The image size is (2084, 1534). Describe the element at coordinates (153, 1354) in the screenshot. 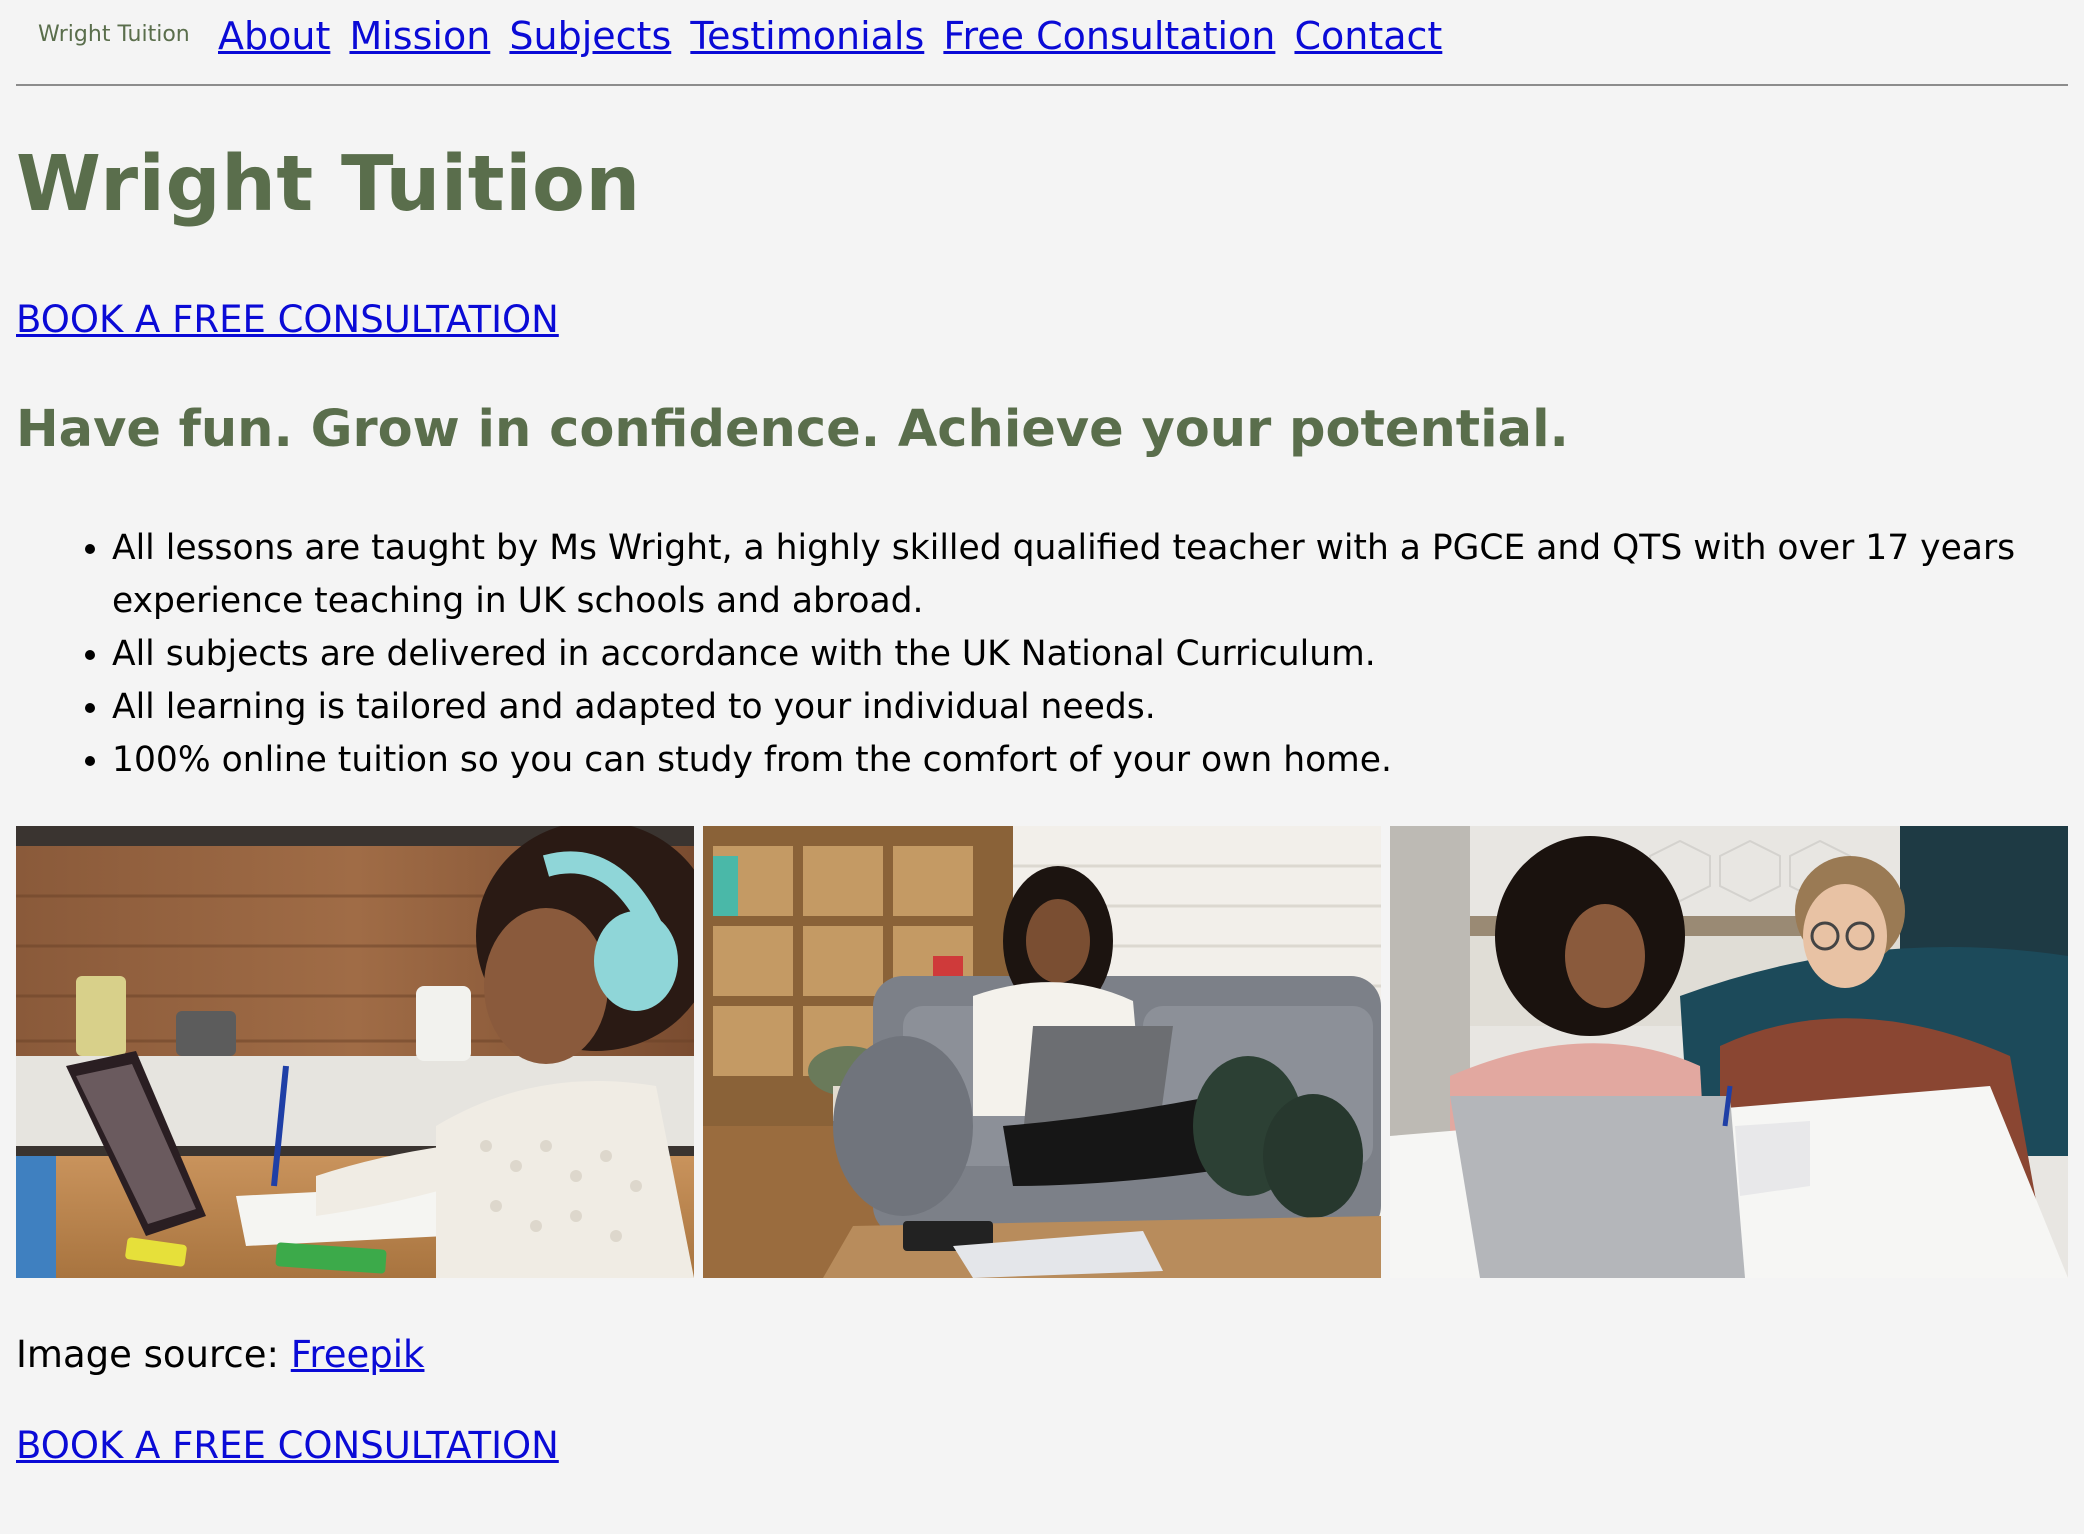

I see `image-credit-label: Image source:` at that location.